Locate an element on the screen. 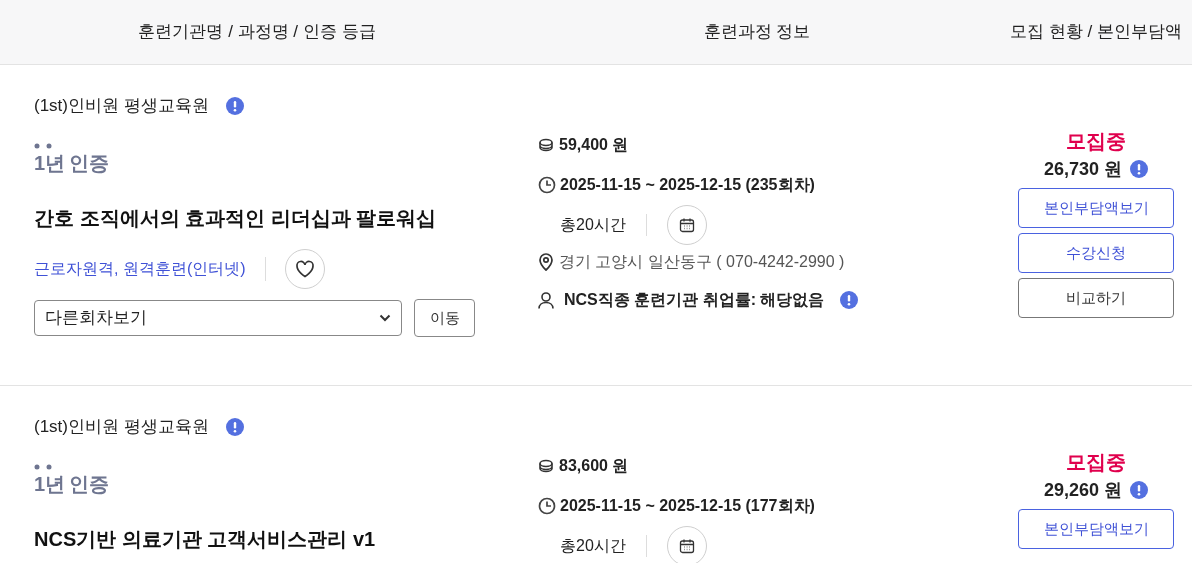 The width and height of the screenshot is (1192, 563). heart-icon is located at coordinates (304, 269).